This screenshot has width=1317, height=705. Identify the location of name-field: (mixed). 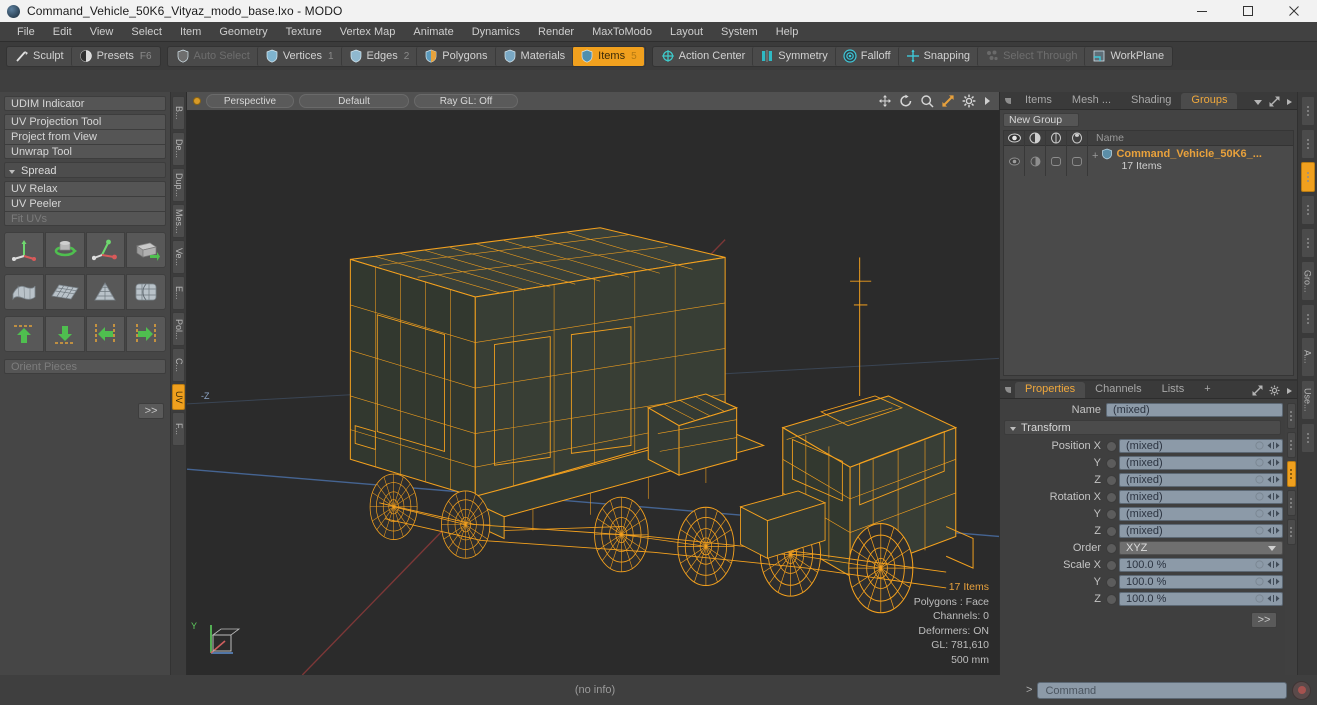
(1194, 410).